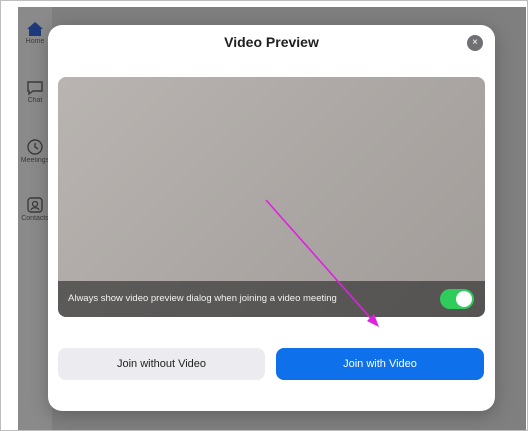  I want to click on contacts-icon, so click(35, 205).